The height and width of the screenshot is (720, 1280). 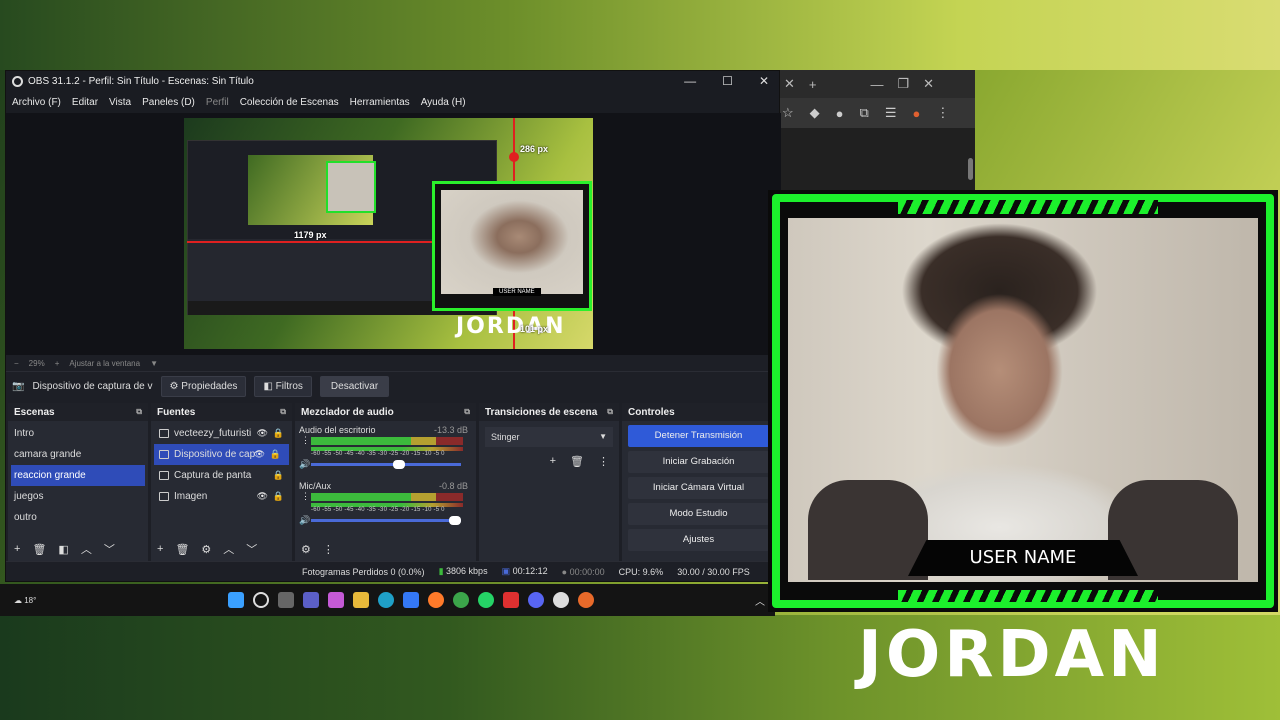 I want to click on discord-icon, so click(x=536, y=600).